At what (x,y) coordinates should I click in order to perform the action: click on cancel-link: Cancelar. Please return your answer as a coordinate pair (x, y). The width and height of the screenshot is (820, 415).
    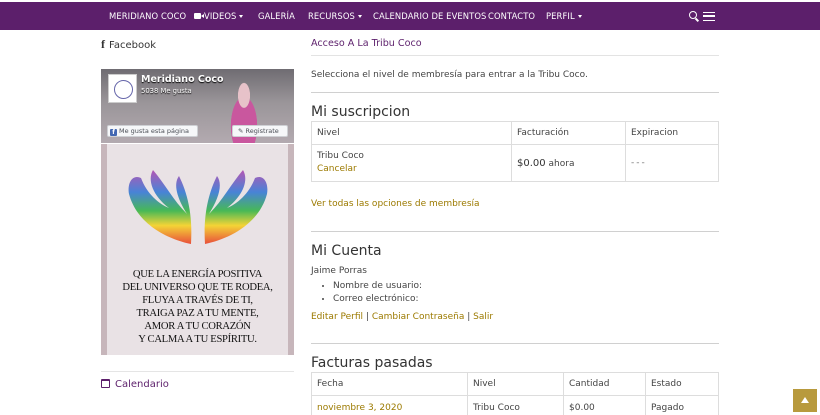
    Looking at the image, I should click on (411, 169).